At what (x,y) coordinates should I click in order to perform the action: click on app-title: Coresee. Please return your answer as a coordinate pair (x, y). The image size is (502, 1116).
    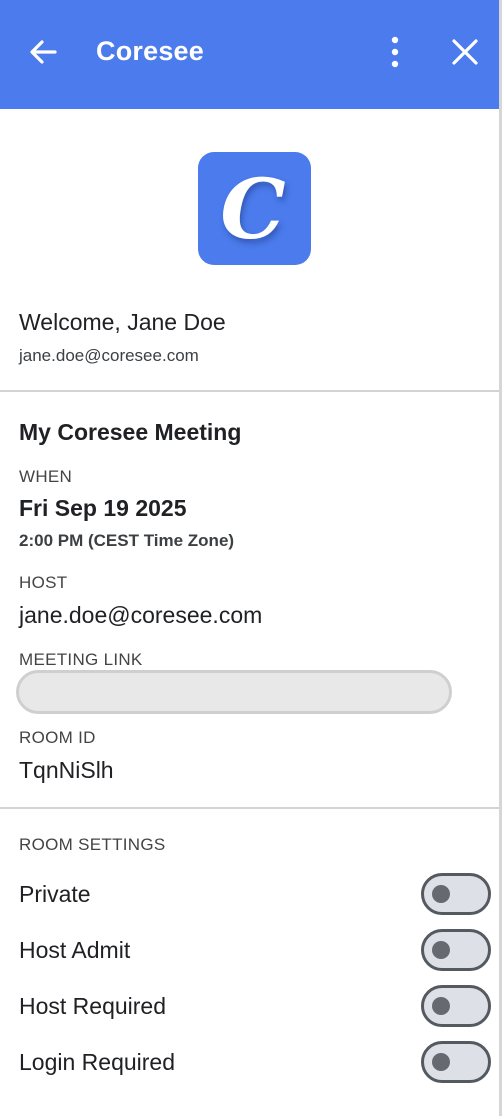
    Looking at the image, I should click on (150, 51).